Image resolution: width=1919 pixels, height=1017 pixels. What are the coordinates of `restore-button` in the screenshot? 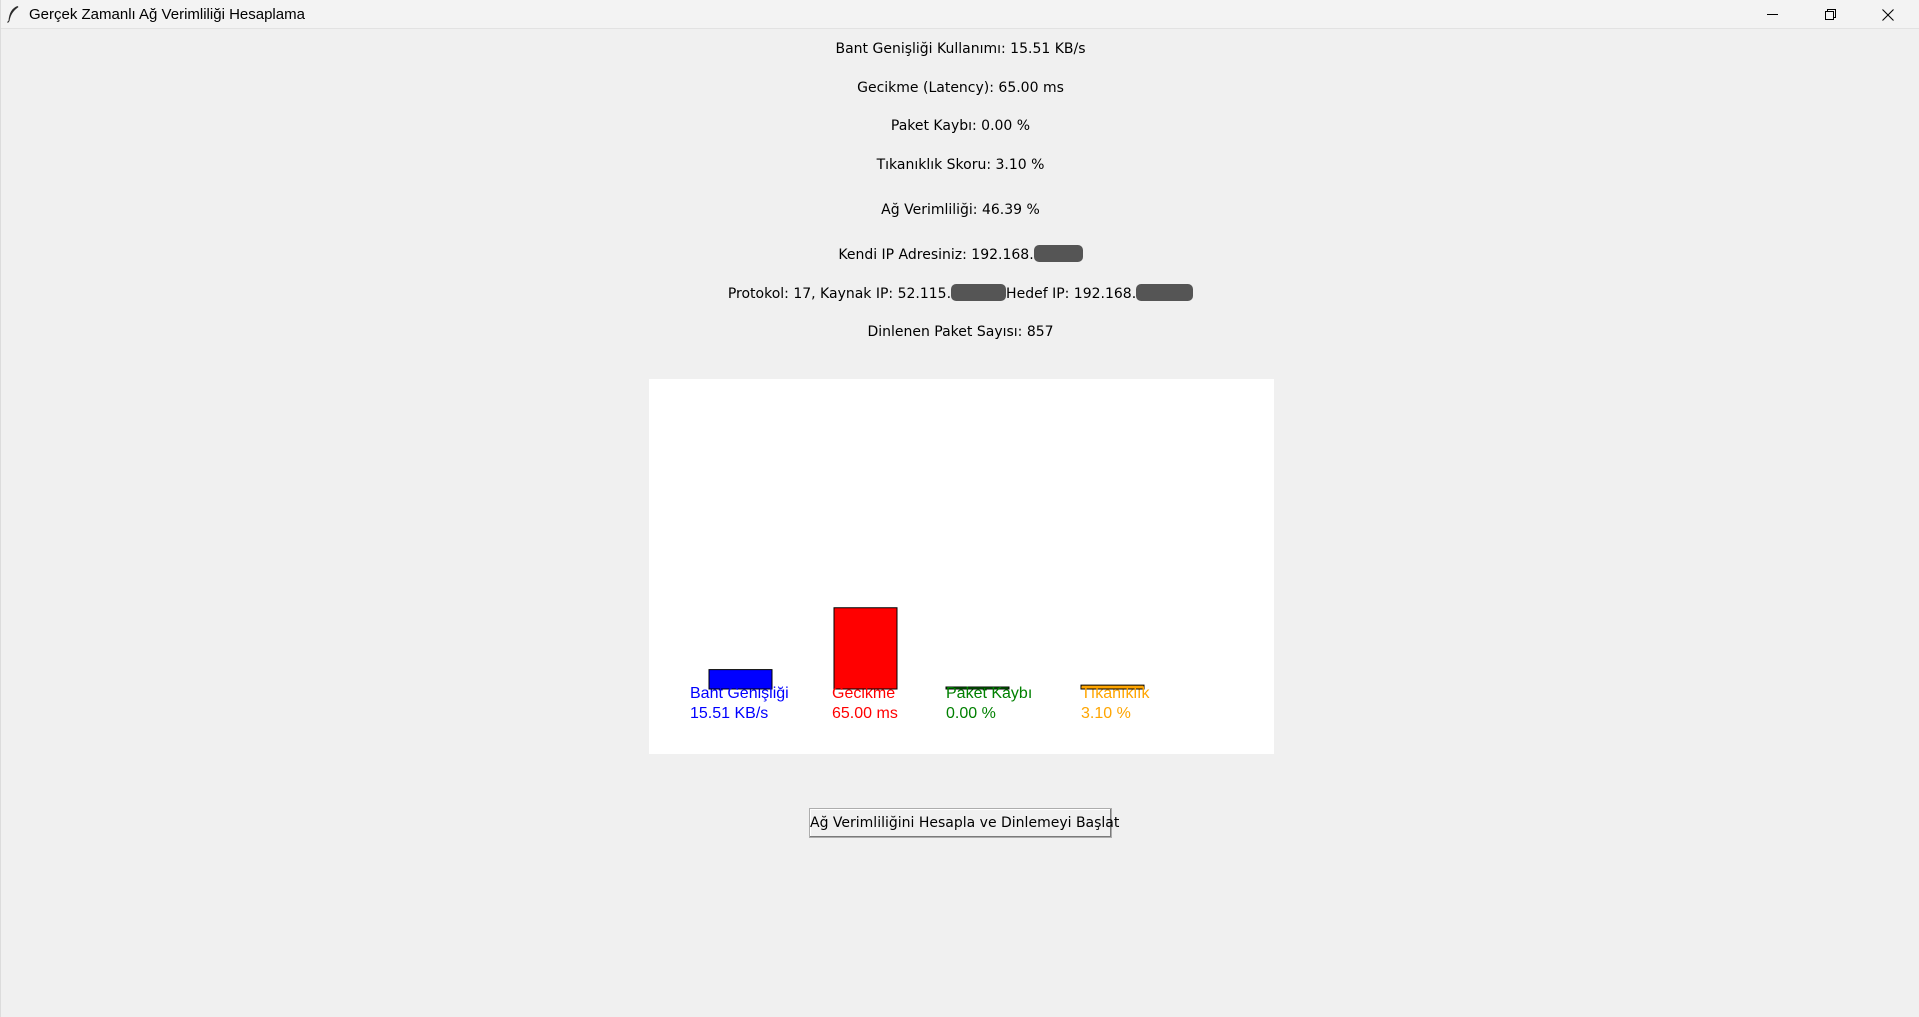 It's located at (1830, 14).